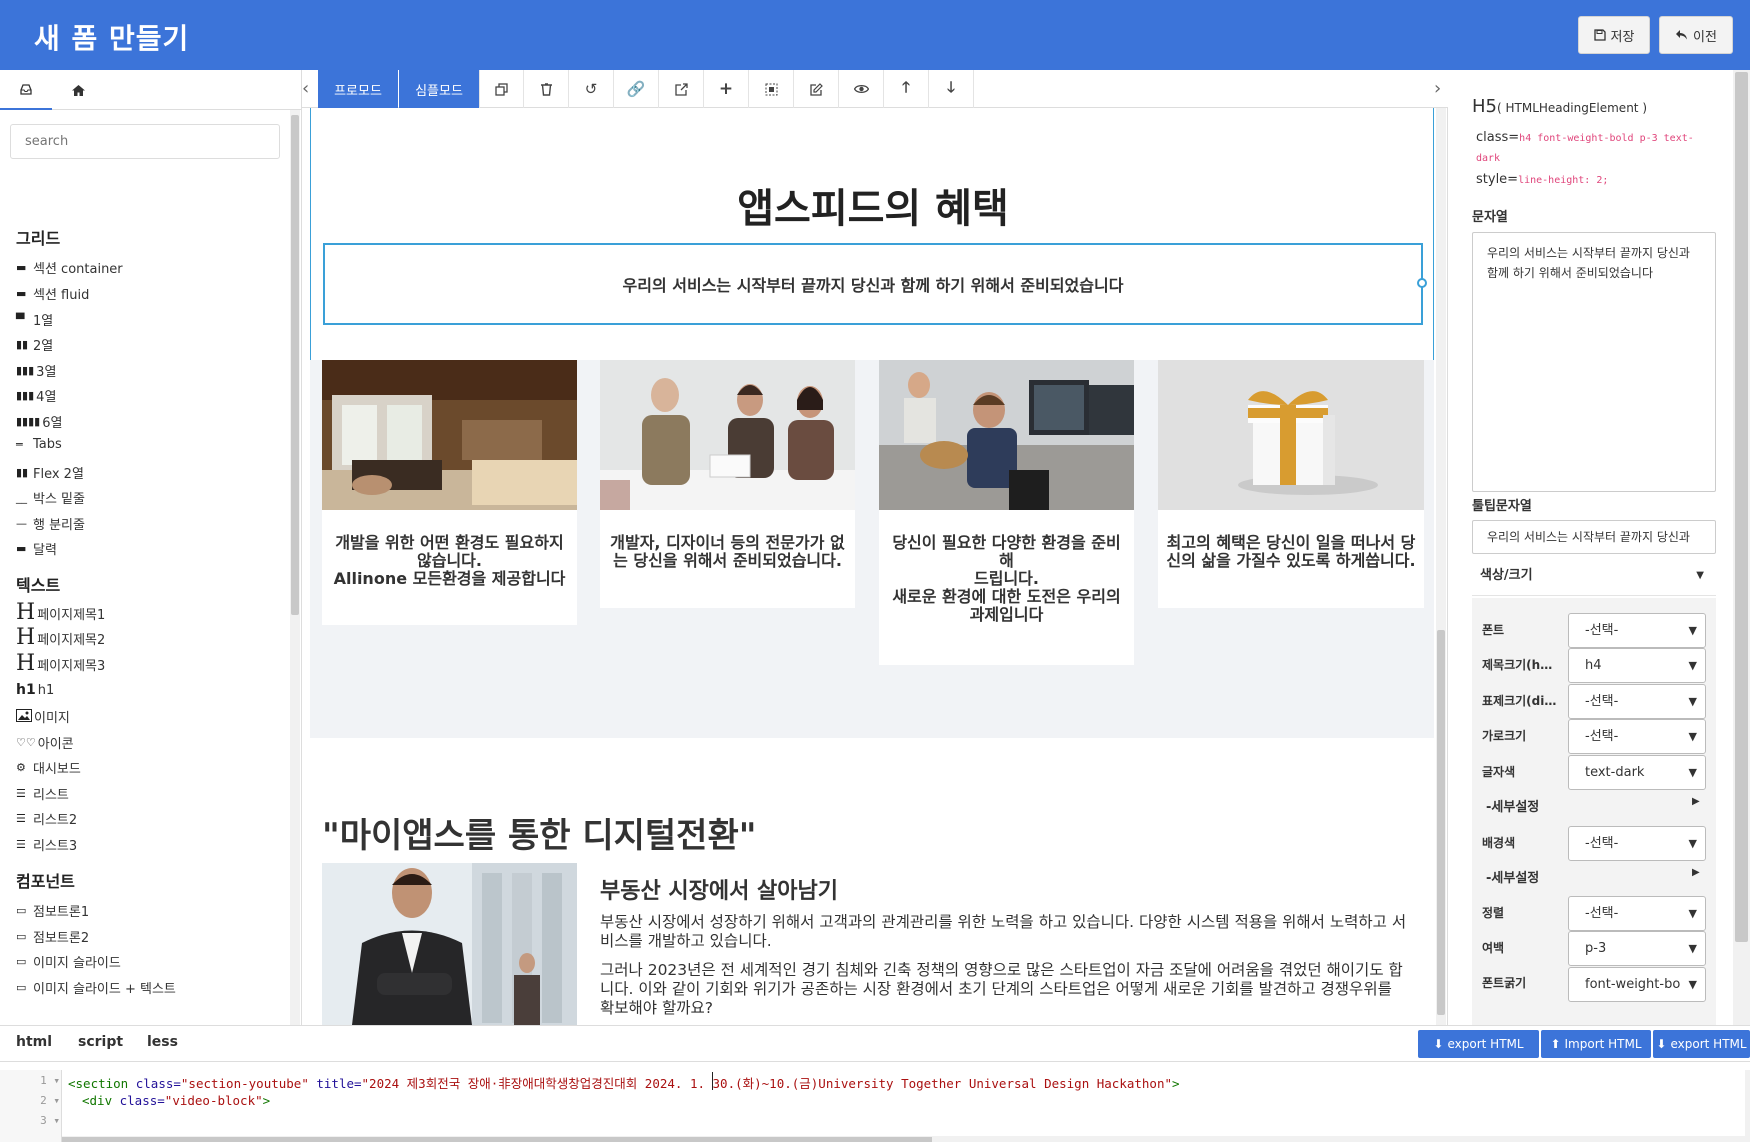  What do you see at coordinates (305, 88) in the screenshot?
I see `chevron-left-icon: ‹` at bounding box center [305, 88].